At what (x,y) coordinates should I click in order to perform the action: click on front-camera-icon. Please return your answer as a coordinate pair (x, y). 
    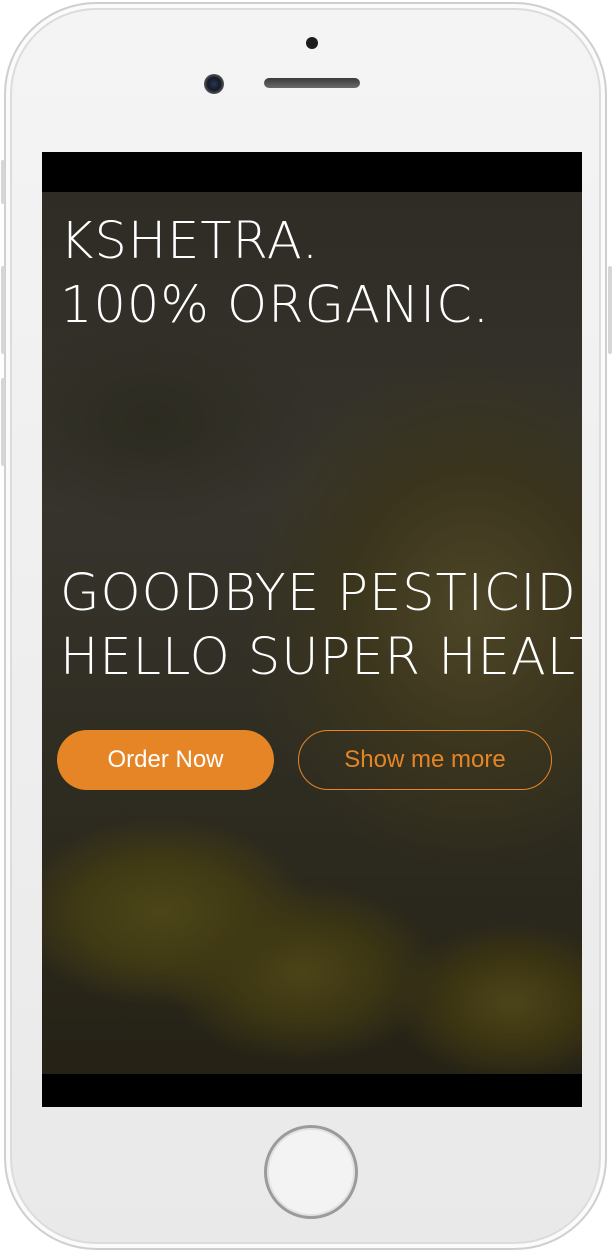
    Looking at the image, I should click on (214, 84).